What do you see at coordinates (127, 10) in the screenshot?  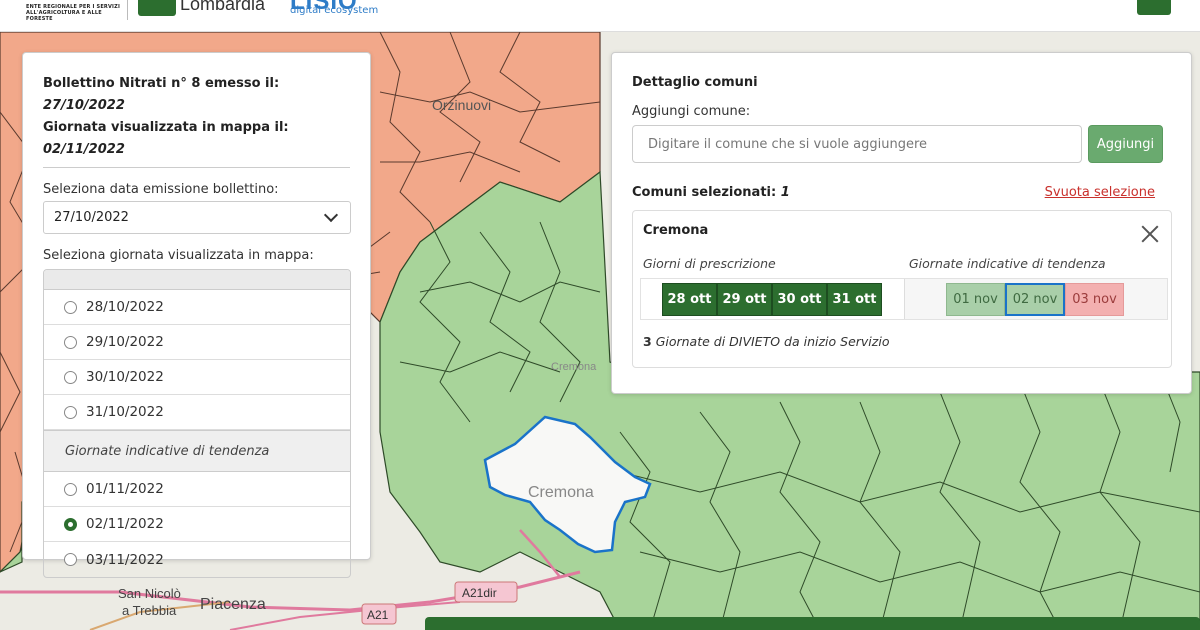 I see `header-divider` at bounding box center [127, 10].